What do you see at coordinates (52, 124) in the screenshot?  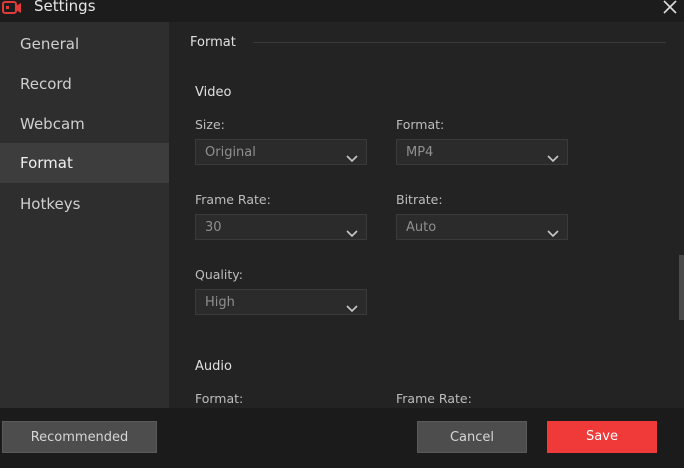 I see `sidebar-item-label: Webcam` at bounding box center [52, 124].